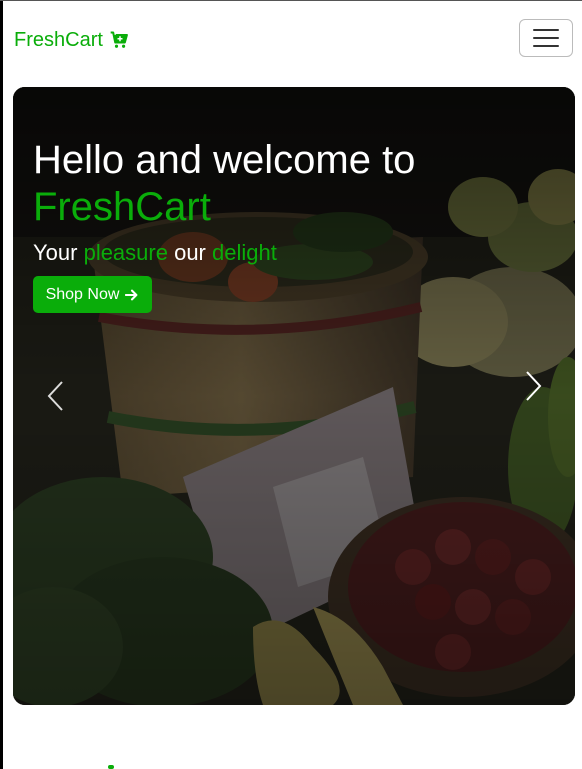 This screenshot has height=769, width=582. What do you see at coordinates (58, 40) in the screenshot?
I see `brand-name: FreshCart` at bounding box center [58, 40].